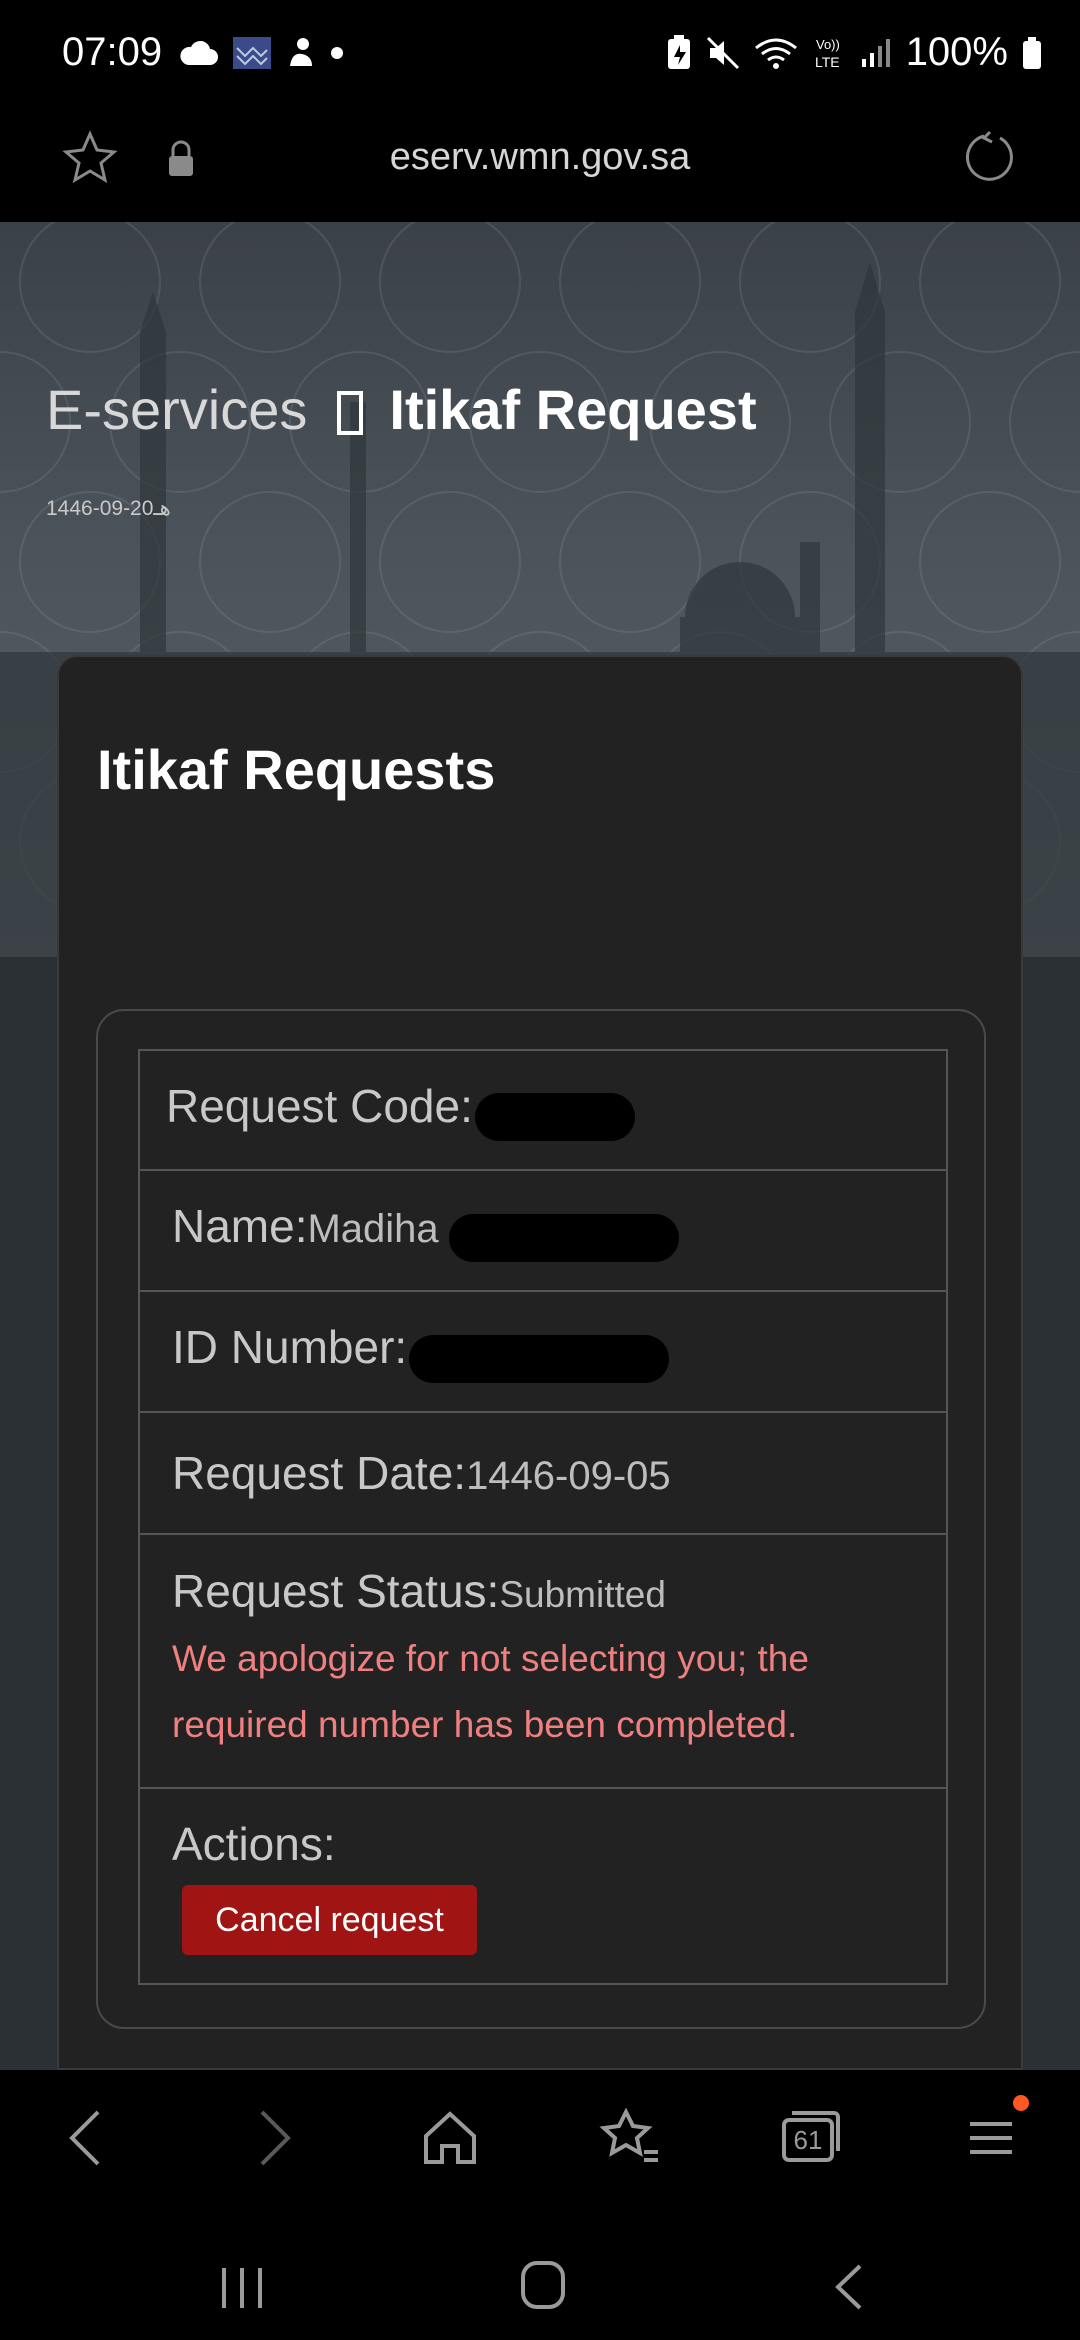 Image resolution: width=1080 pixels, height=2340 pixels. I want to click on table-row: Actions: Cancel request, so click(543, 1886).